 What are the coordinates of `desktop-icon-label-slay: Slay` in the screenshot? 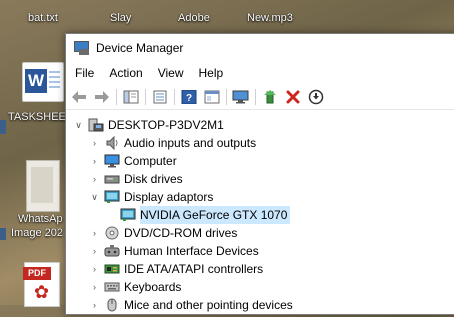 It's located at (120, 18).